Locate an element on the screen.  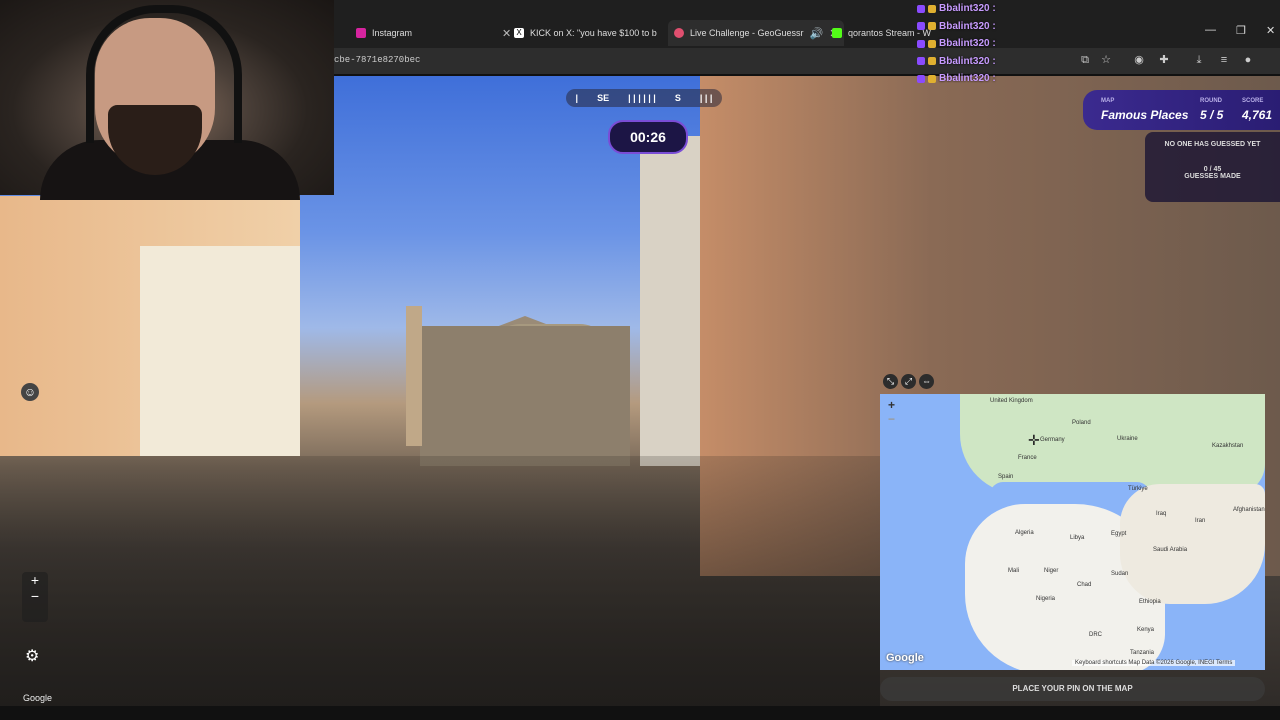
bookmark-star-icon: ☆ is located at coordinates (1106, 60).